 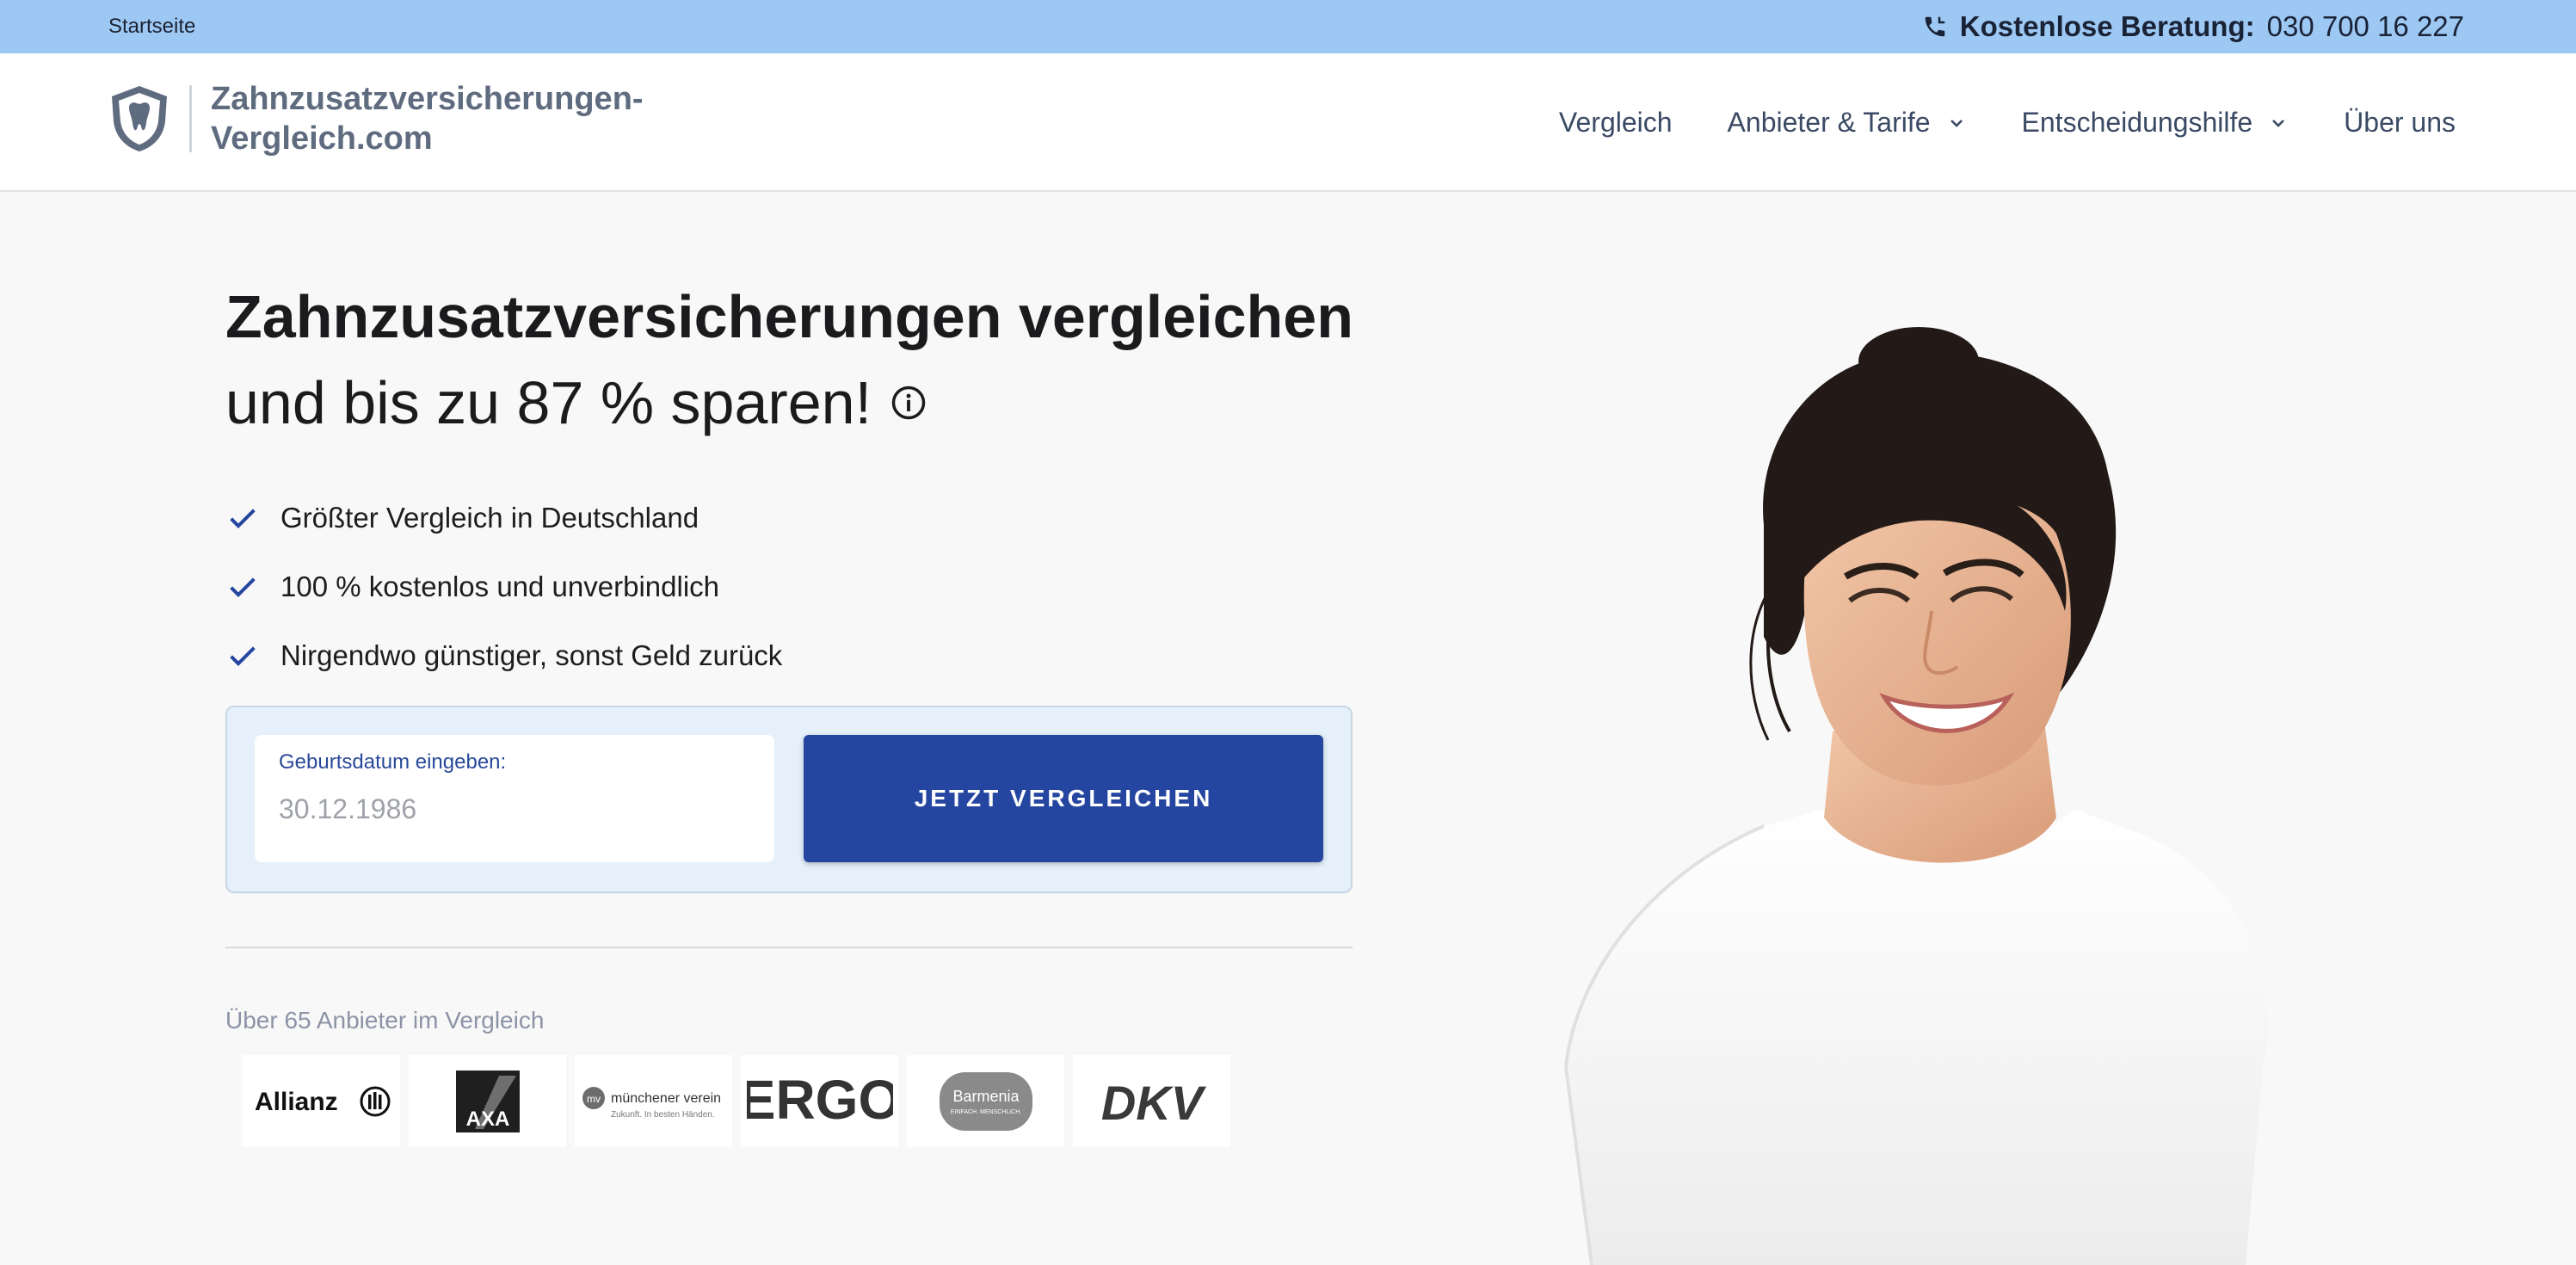 What do you see at coordinates (151, 27) in the screenshot?
I see `breadcrumb-home: Startseite` at bounding box center [151, 27].